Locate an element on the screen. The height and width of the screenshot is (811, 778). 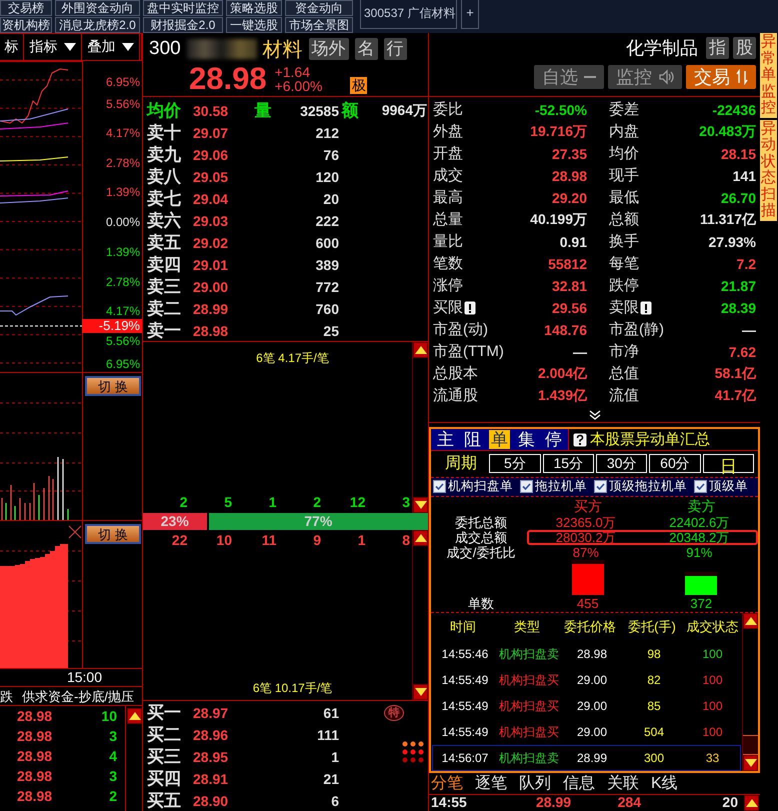
watchlist-button: 自选 is located at coordinates (569, 77).